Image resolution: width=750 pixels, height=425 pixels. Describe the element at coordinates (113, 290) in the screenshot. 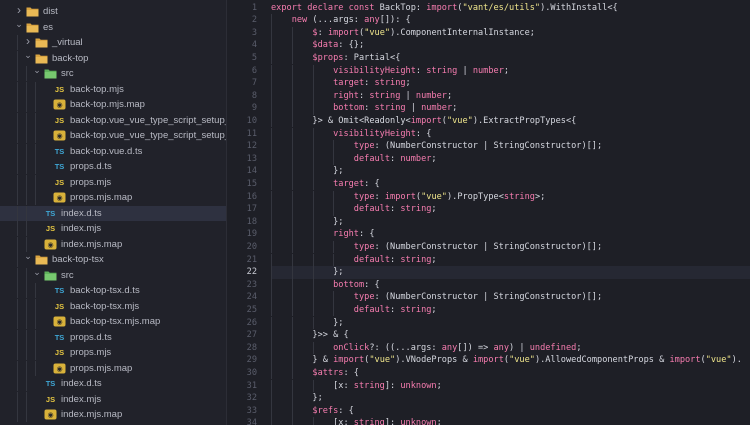

I see `explorer-file: TS back-top-tsx.d.ts` at that location.